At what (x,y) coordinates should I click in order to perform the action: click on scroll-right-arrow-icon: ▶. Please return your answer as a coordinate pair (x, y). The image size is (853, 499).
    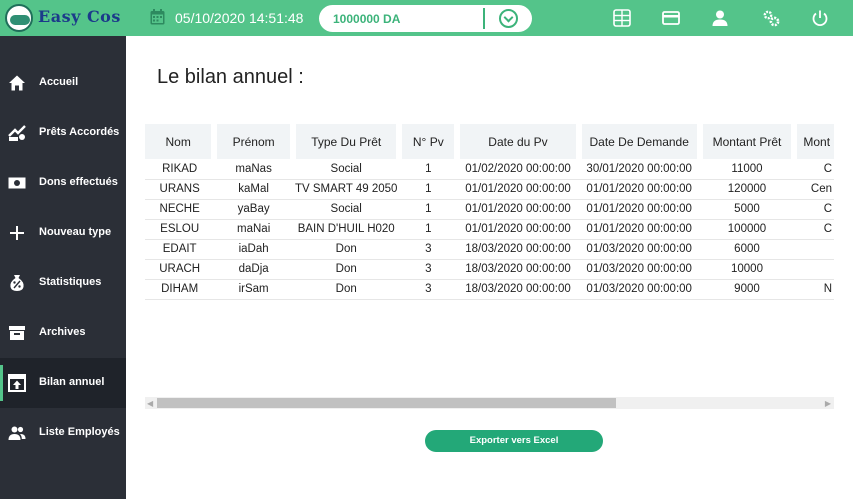
    Looking at the image, I should click on (828, 403).